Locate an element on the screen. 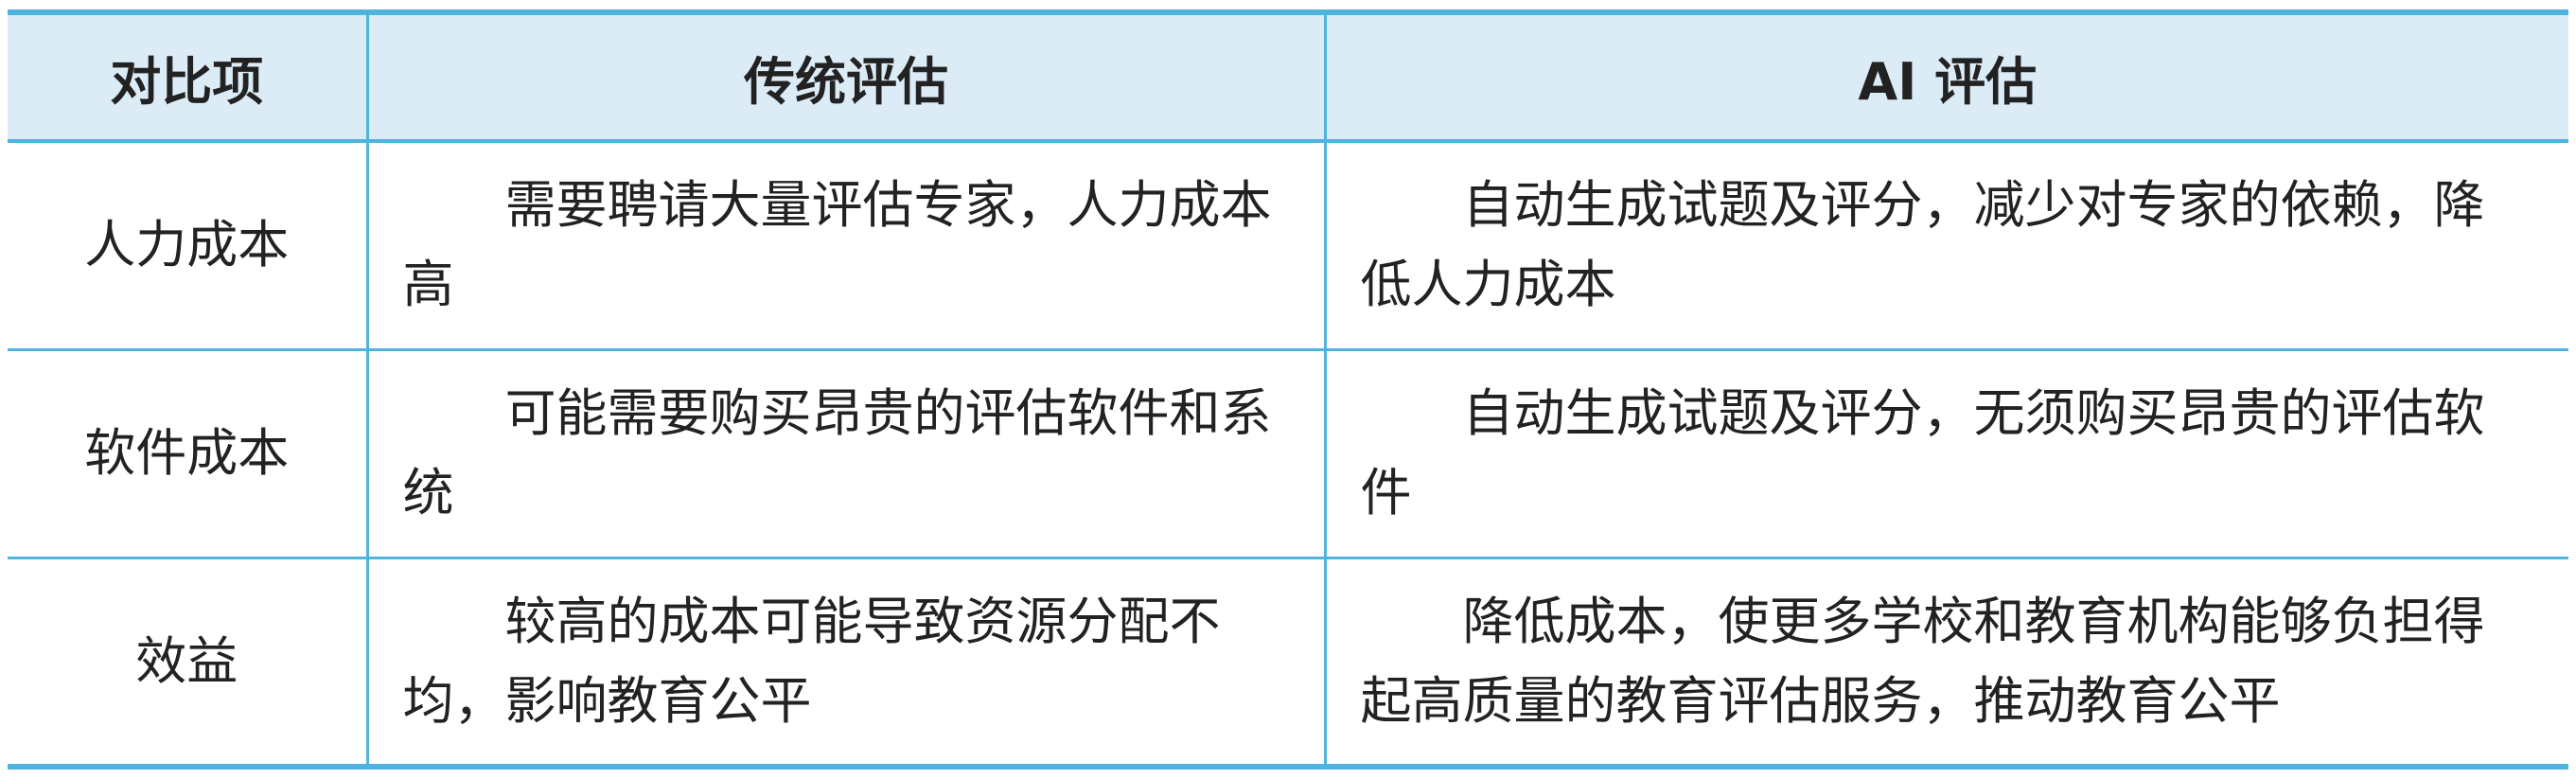  row-item-cell: 软件成本 is located at coordinates (187, 452).